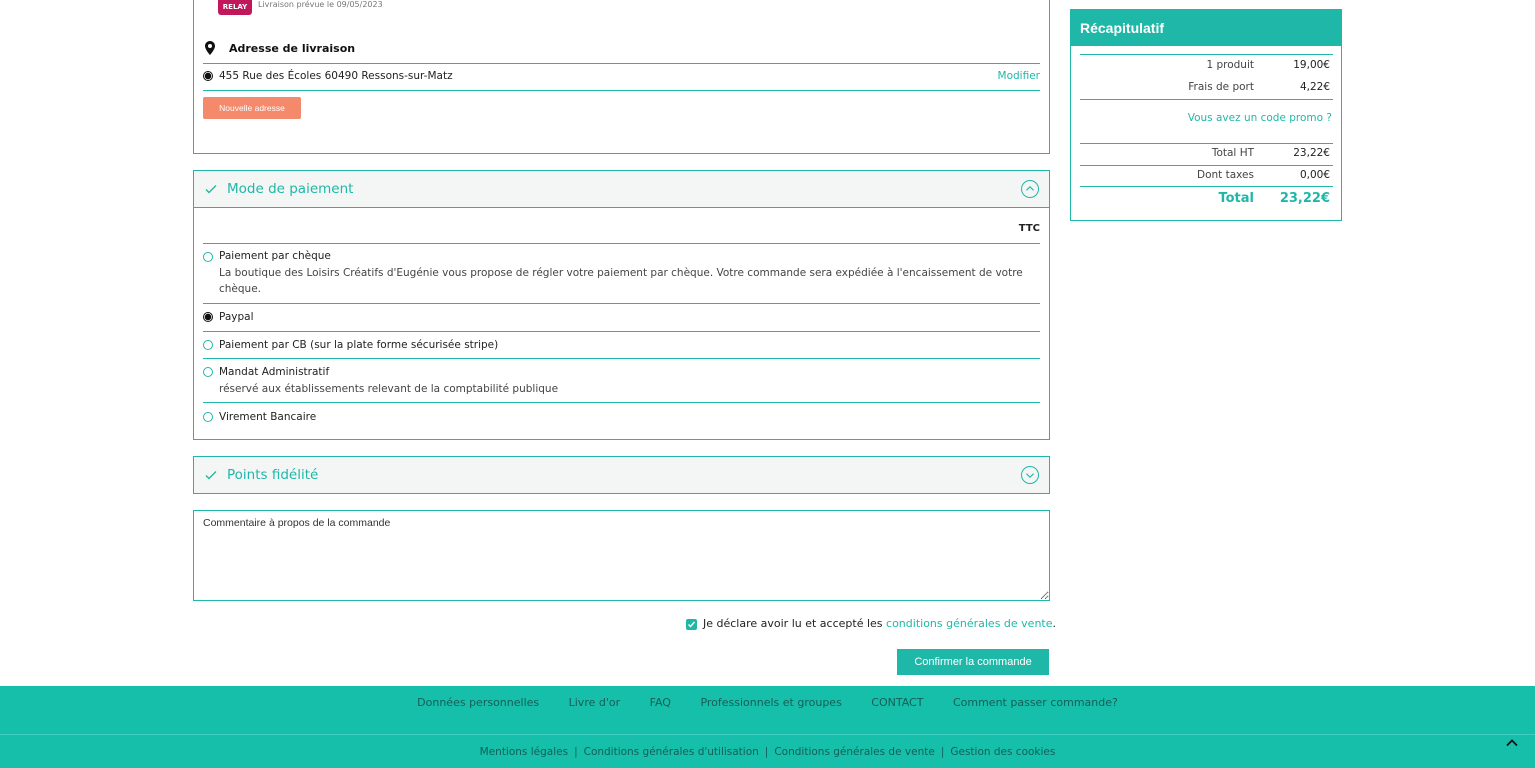  I want to click on chevron-up-icon, so click(1030, 189).